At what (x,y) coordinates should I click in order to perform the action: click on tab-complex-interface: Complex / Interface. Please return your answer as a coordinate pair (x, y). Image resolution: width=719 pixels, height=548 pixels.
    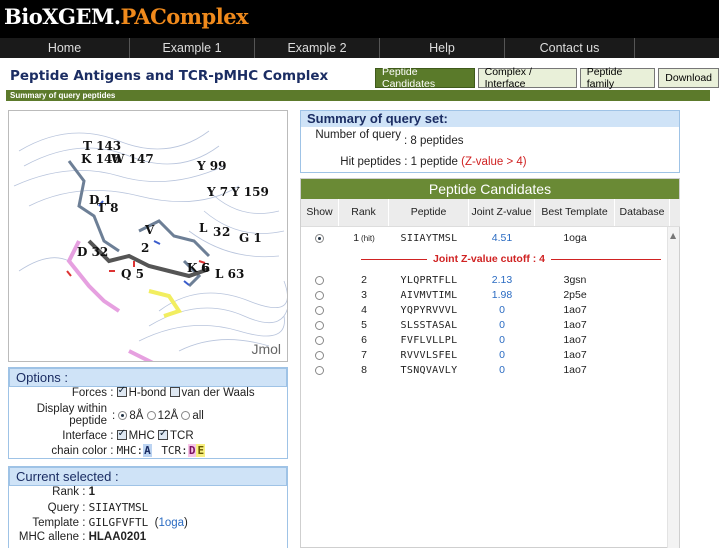
    Looking at the image, I should click on (527, 78).